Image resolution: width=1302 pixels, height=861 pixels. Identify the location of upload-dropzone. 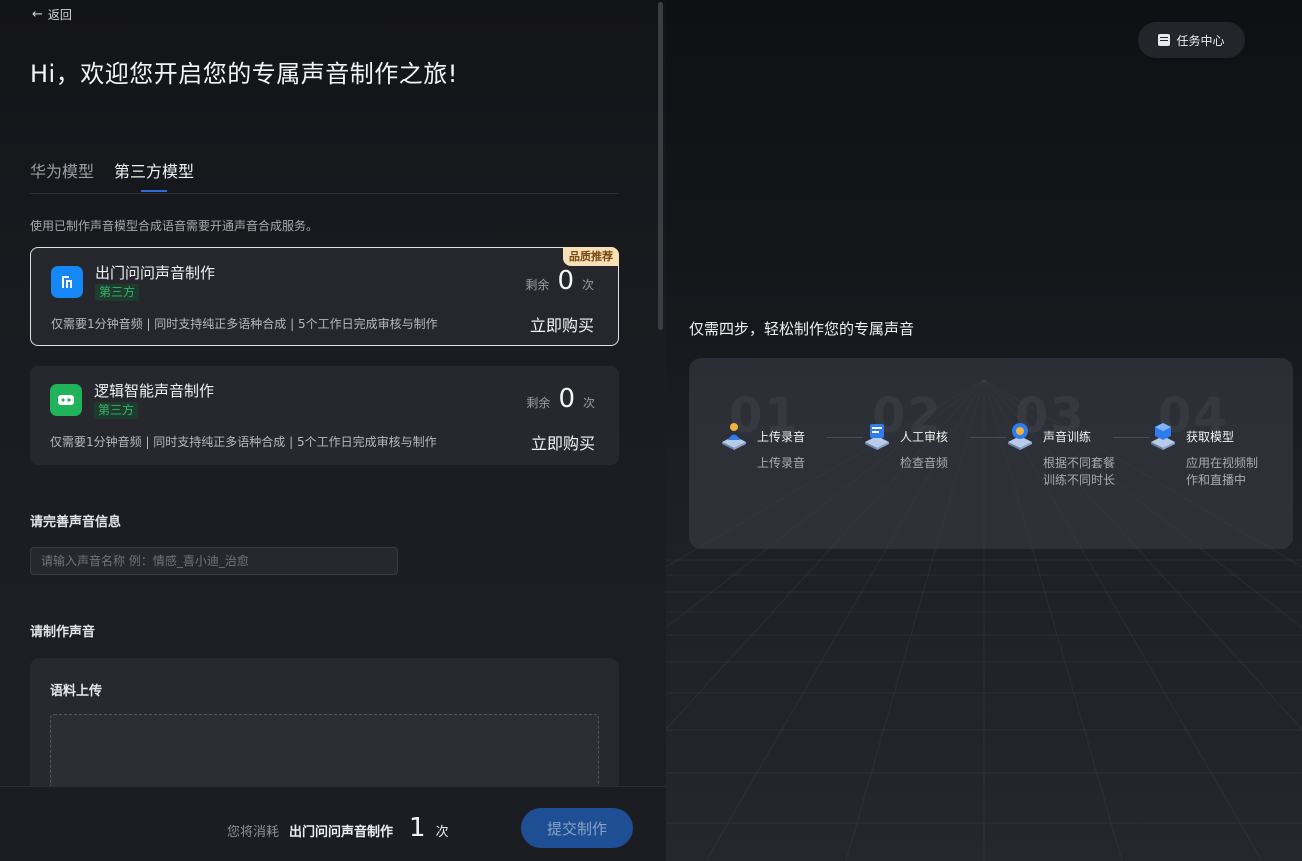
(324, 754).